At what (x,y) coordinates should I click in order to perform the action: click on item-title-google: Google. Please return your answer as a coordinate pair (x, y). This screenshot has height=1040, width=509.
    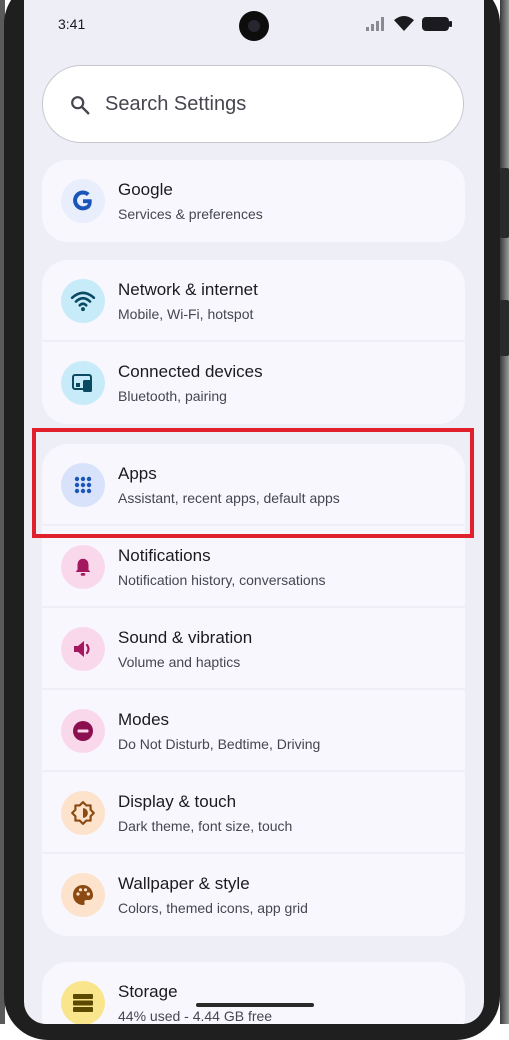
    Looking at the image, I should click on (145, 189).